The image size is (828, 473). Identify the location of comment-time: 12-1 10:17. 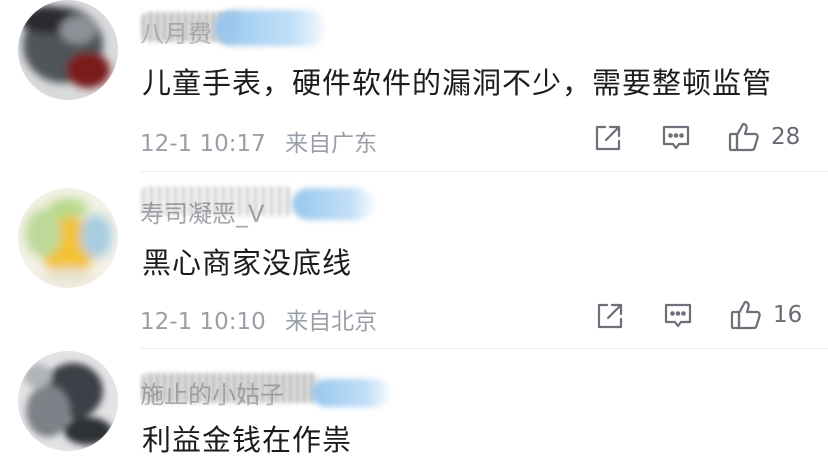
(203, 144).